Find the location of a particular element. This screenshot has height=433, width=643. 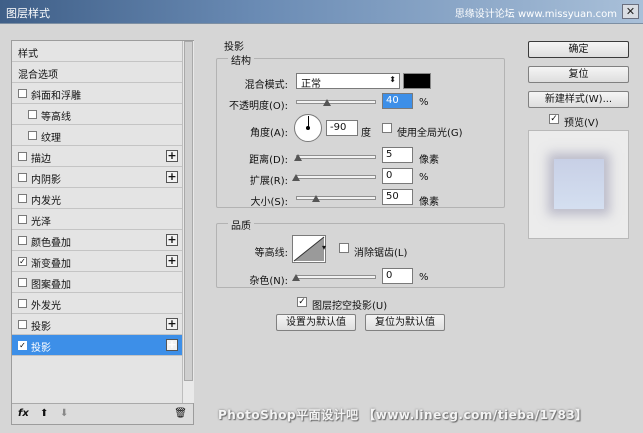

angle-input: -90 is located at coordinates (342, 128).